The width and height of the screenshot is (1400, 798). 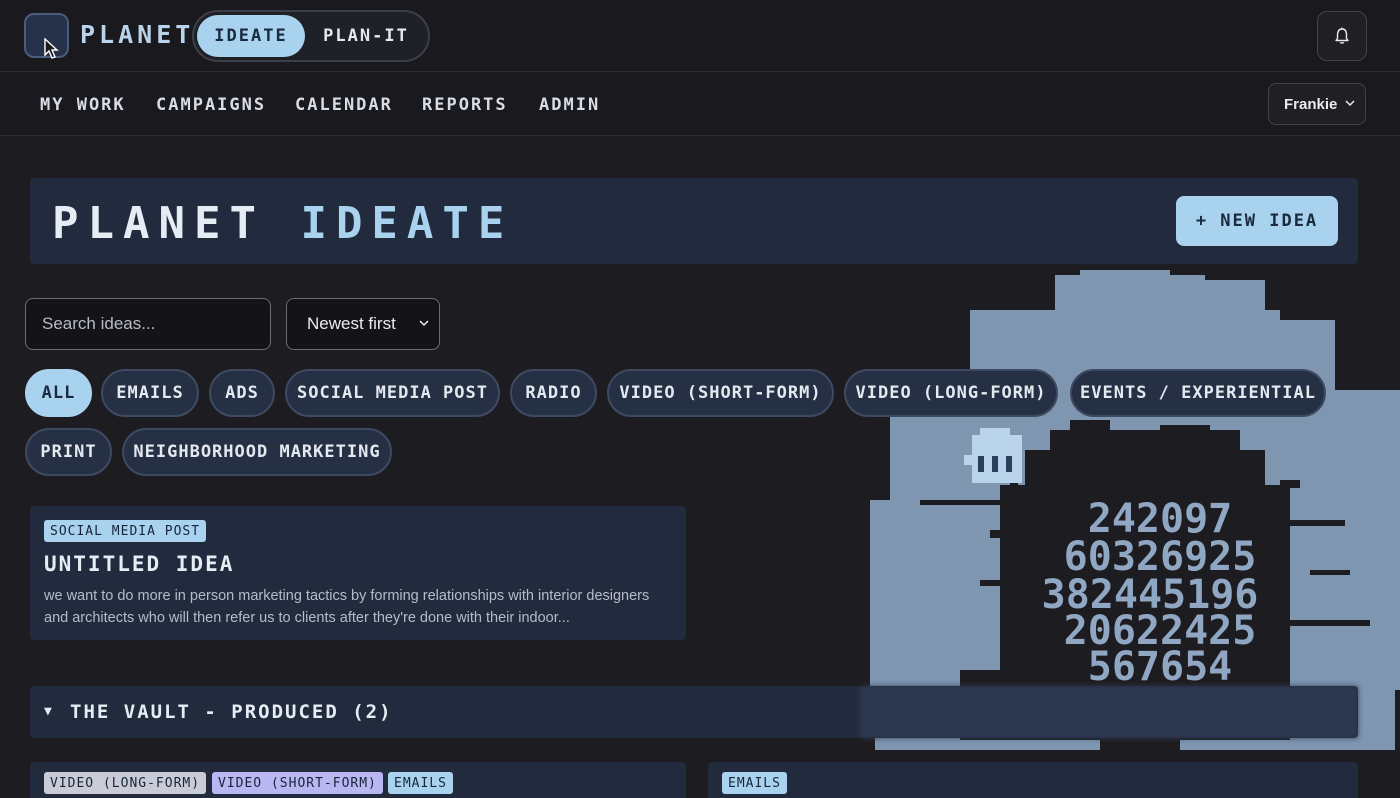 I want to click on top-bar: PLANET IDEATE PLAN-IT, so click(x=700, y=36).